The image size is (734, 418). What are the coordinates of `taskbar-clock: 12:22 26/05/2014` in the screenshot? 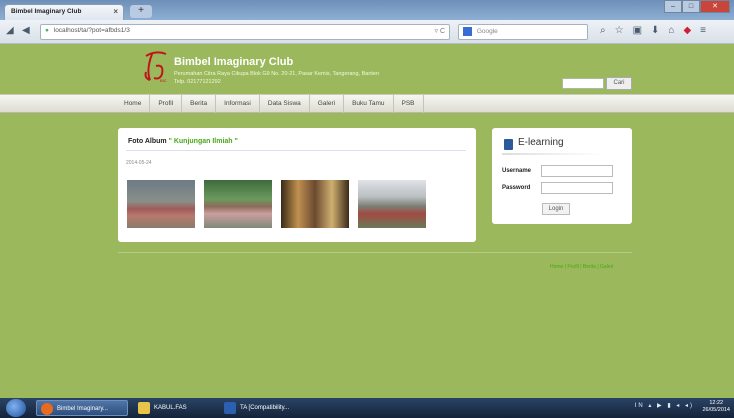 It's located at (716, 407).